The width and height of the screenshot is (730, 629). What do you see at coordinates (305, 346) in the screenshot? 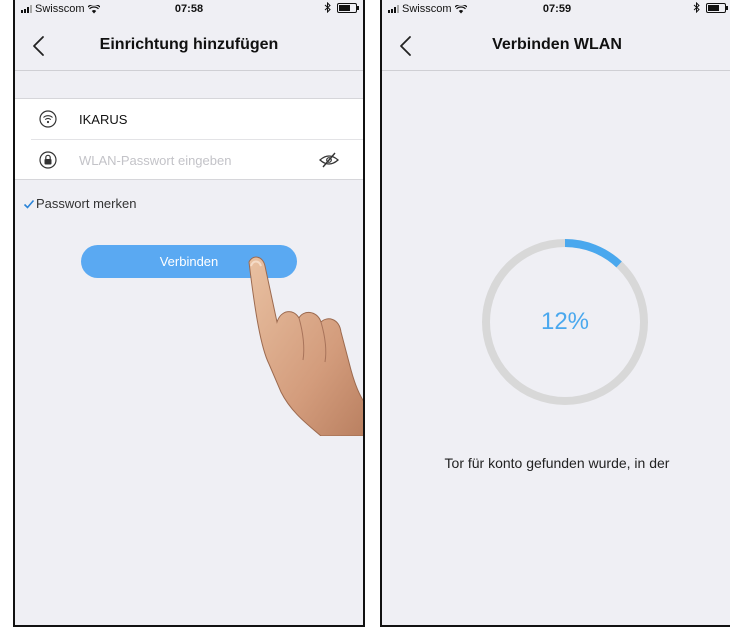
I see `pointing-hand-icon` at bounding box center [305, 346].